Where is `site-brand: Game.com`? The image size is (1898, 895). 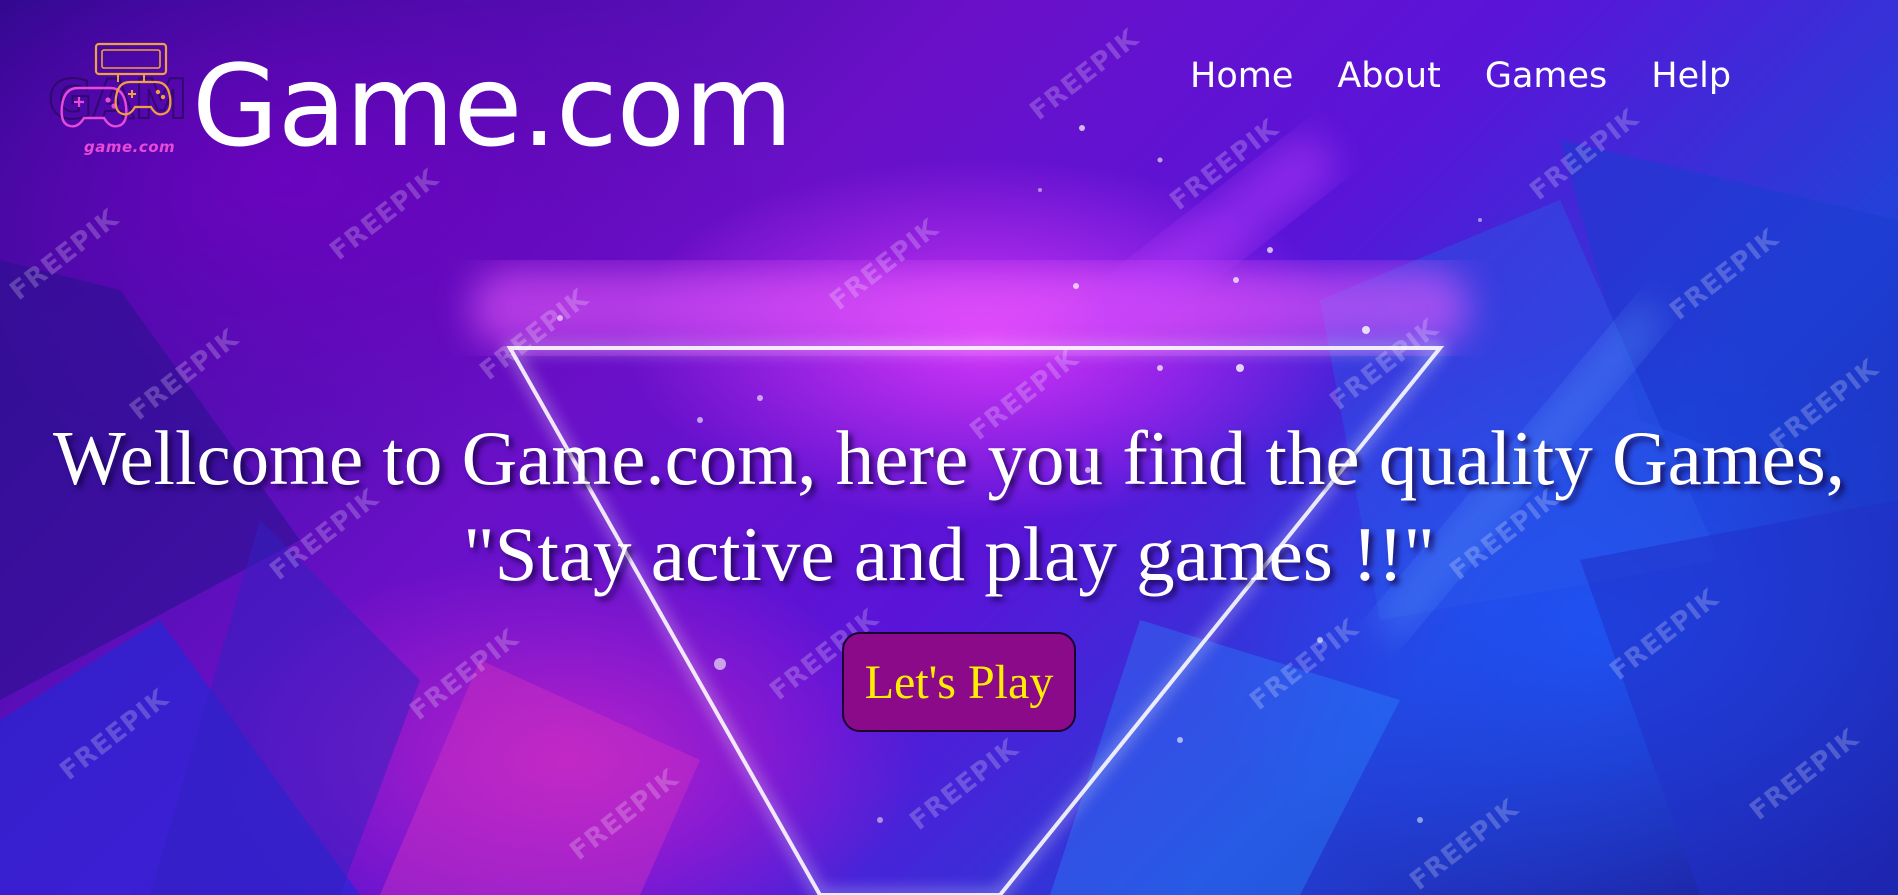
site-brand: Game.com is located at coordinates (492, 107).